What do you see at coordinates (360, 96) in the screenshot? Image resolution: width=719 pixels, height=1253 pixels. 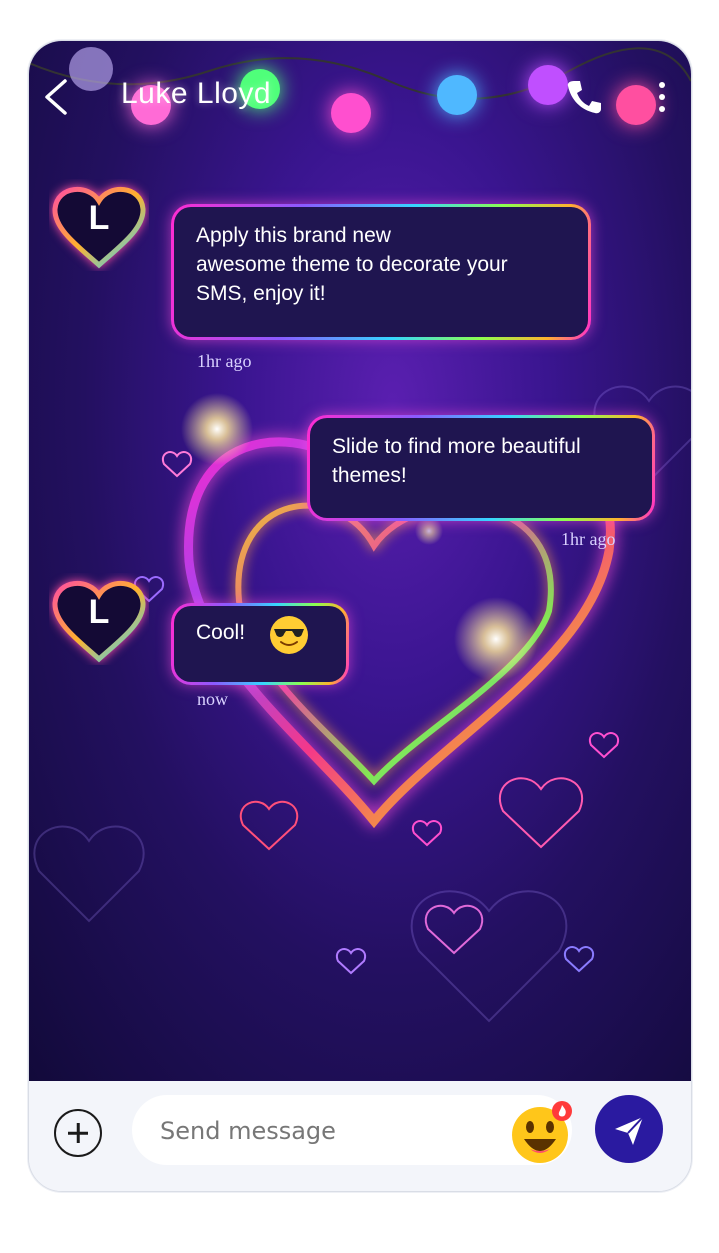 I see `chat-header: Luke Lloyd` at bounding box center [360, 96].